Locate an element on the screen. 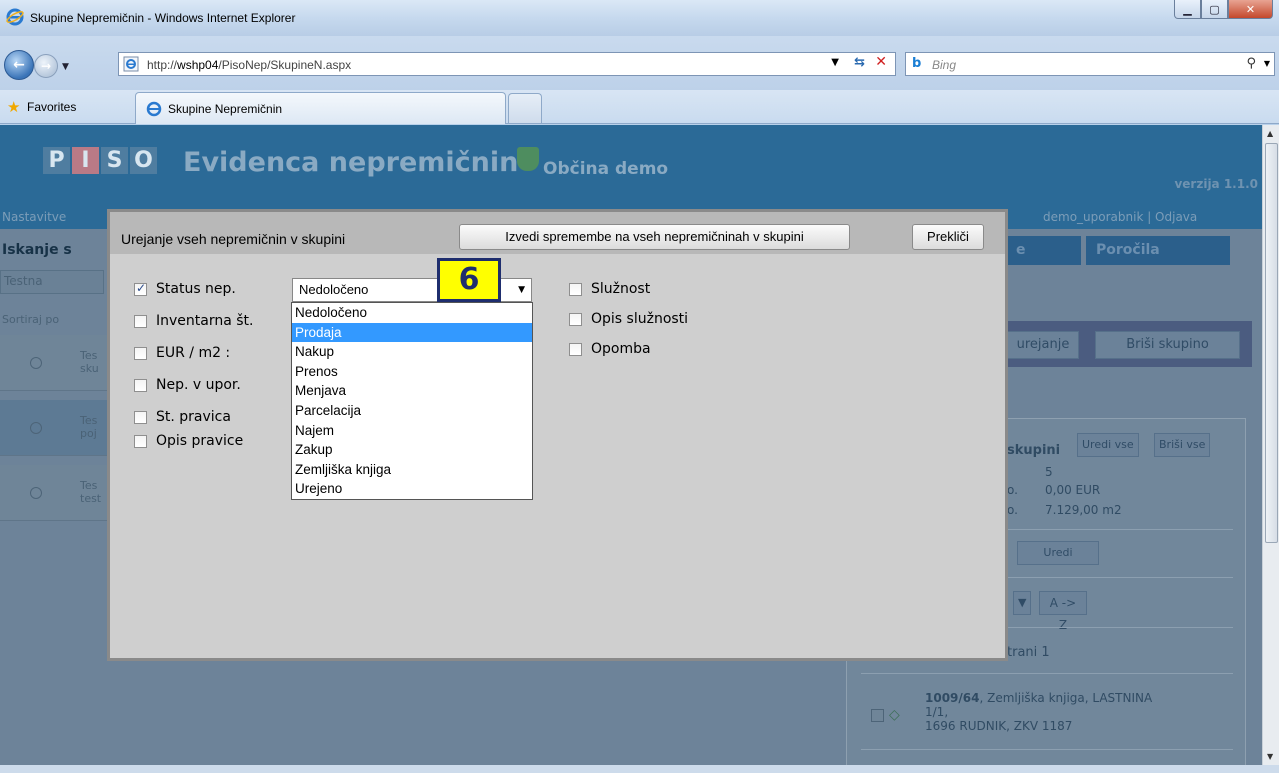 The width and height of the screenshot is (1279, 773). field-in-use: Nep. v upor. is located at coordinates (187, 385).